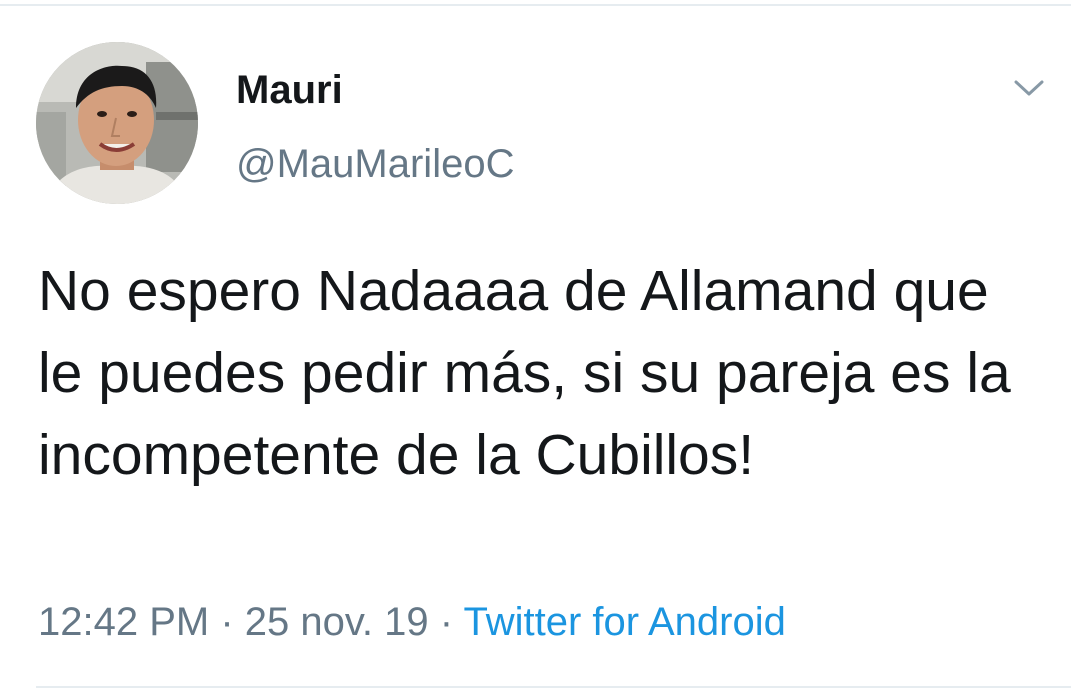 The image size is (1071, 692). What do you see at coordinates (375, 164) in the screenshot?
I see `author-handle: @MauMarileoC` at bounding box center [375, 164].